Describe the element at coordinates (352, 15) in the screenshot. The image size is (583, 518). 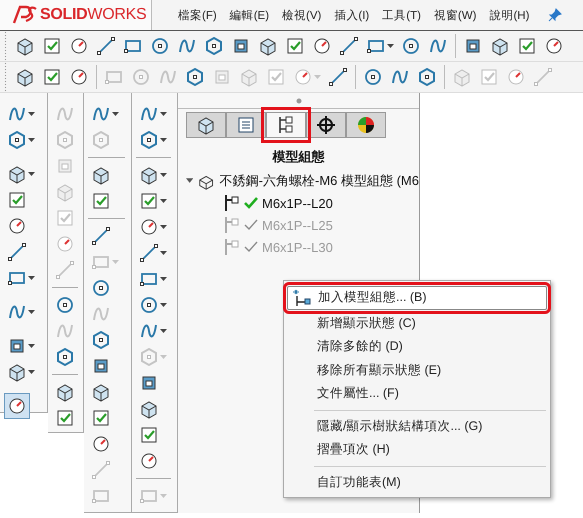
I see `menu-item: 插入(I)` at that location.